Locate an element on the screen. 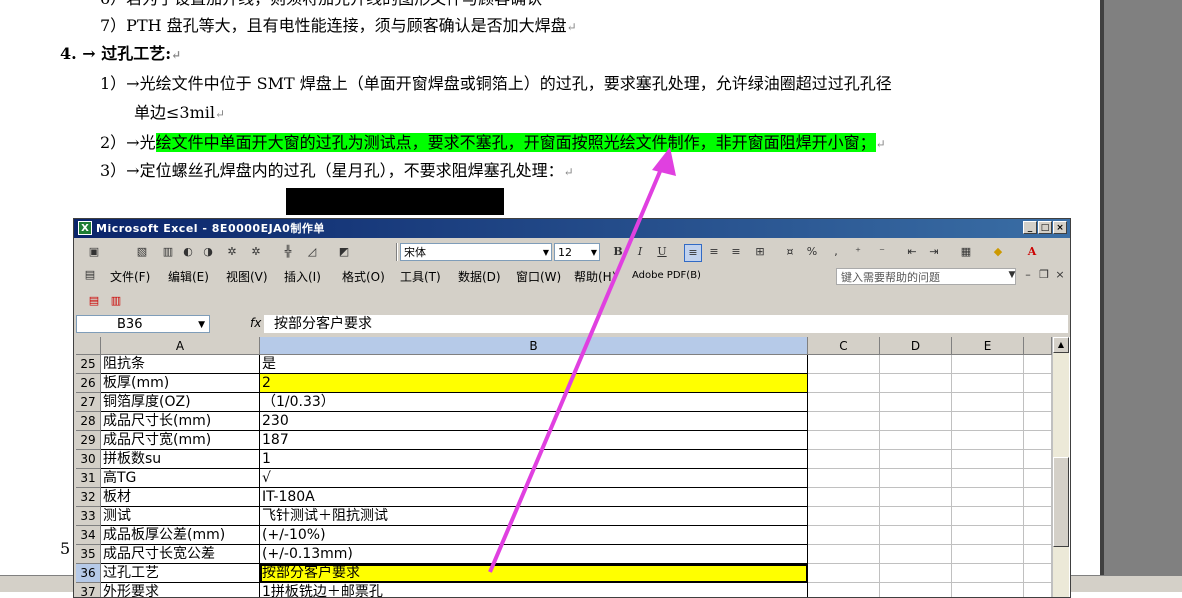  arrow-shaft is located at coordinates (577, 367).